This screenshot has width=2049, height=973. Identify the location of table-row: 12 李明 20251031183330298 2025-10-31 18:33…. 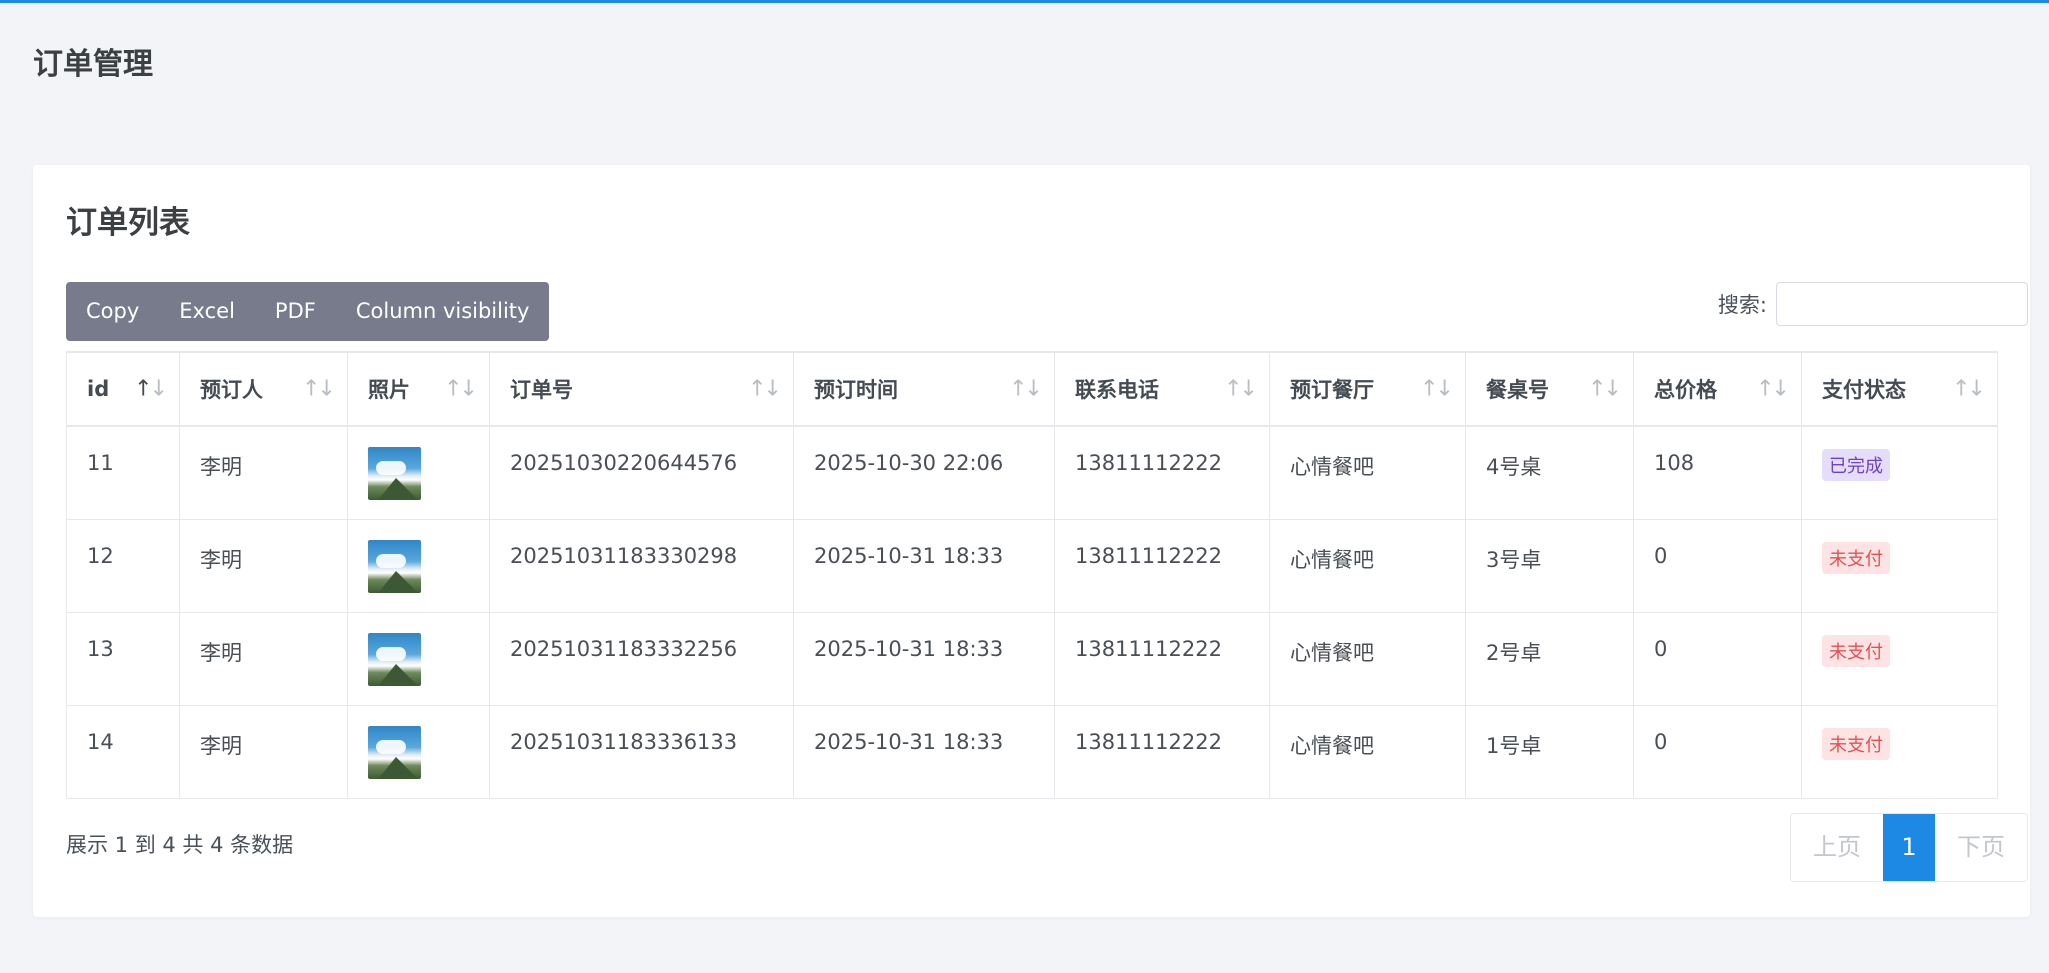
(1032, 565).